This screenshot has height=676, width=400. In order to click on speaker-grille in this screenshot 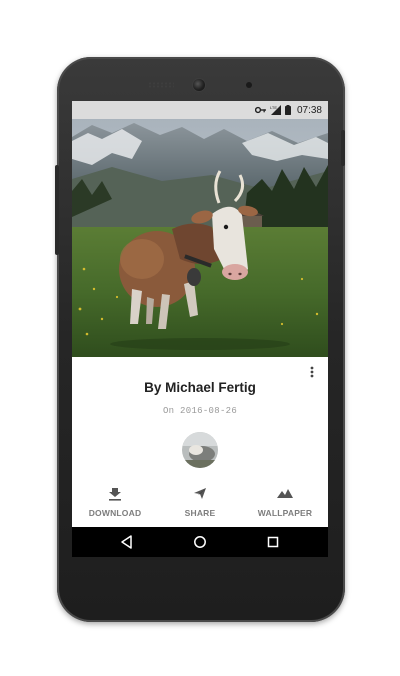, I will do `click(161, 85)`.